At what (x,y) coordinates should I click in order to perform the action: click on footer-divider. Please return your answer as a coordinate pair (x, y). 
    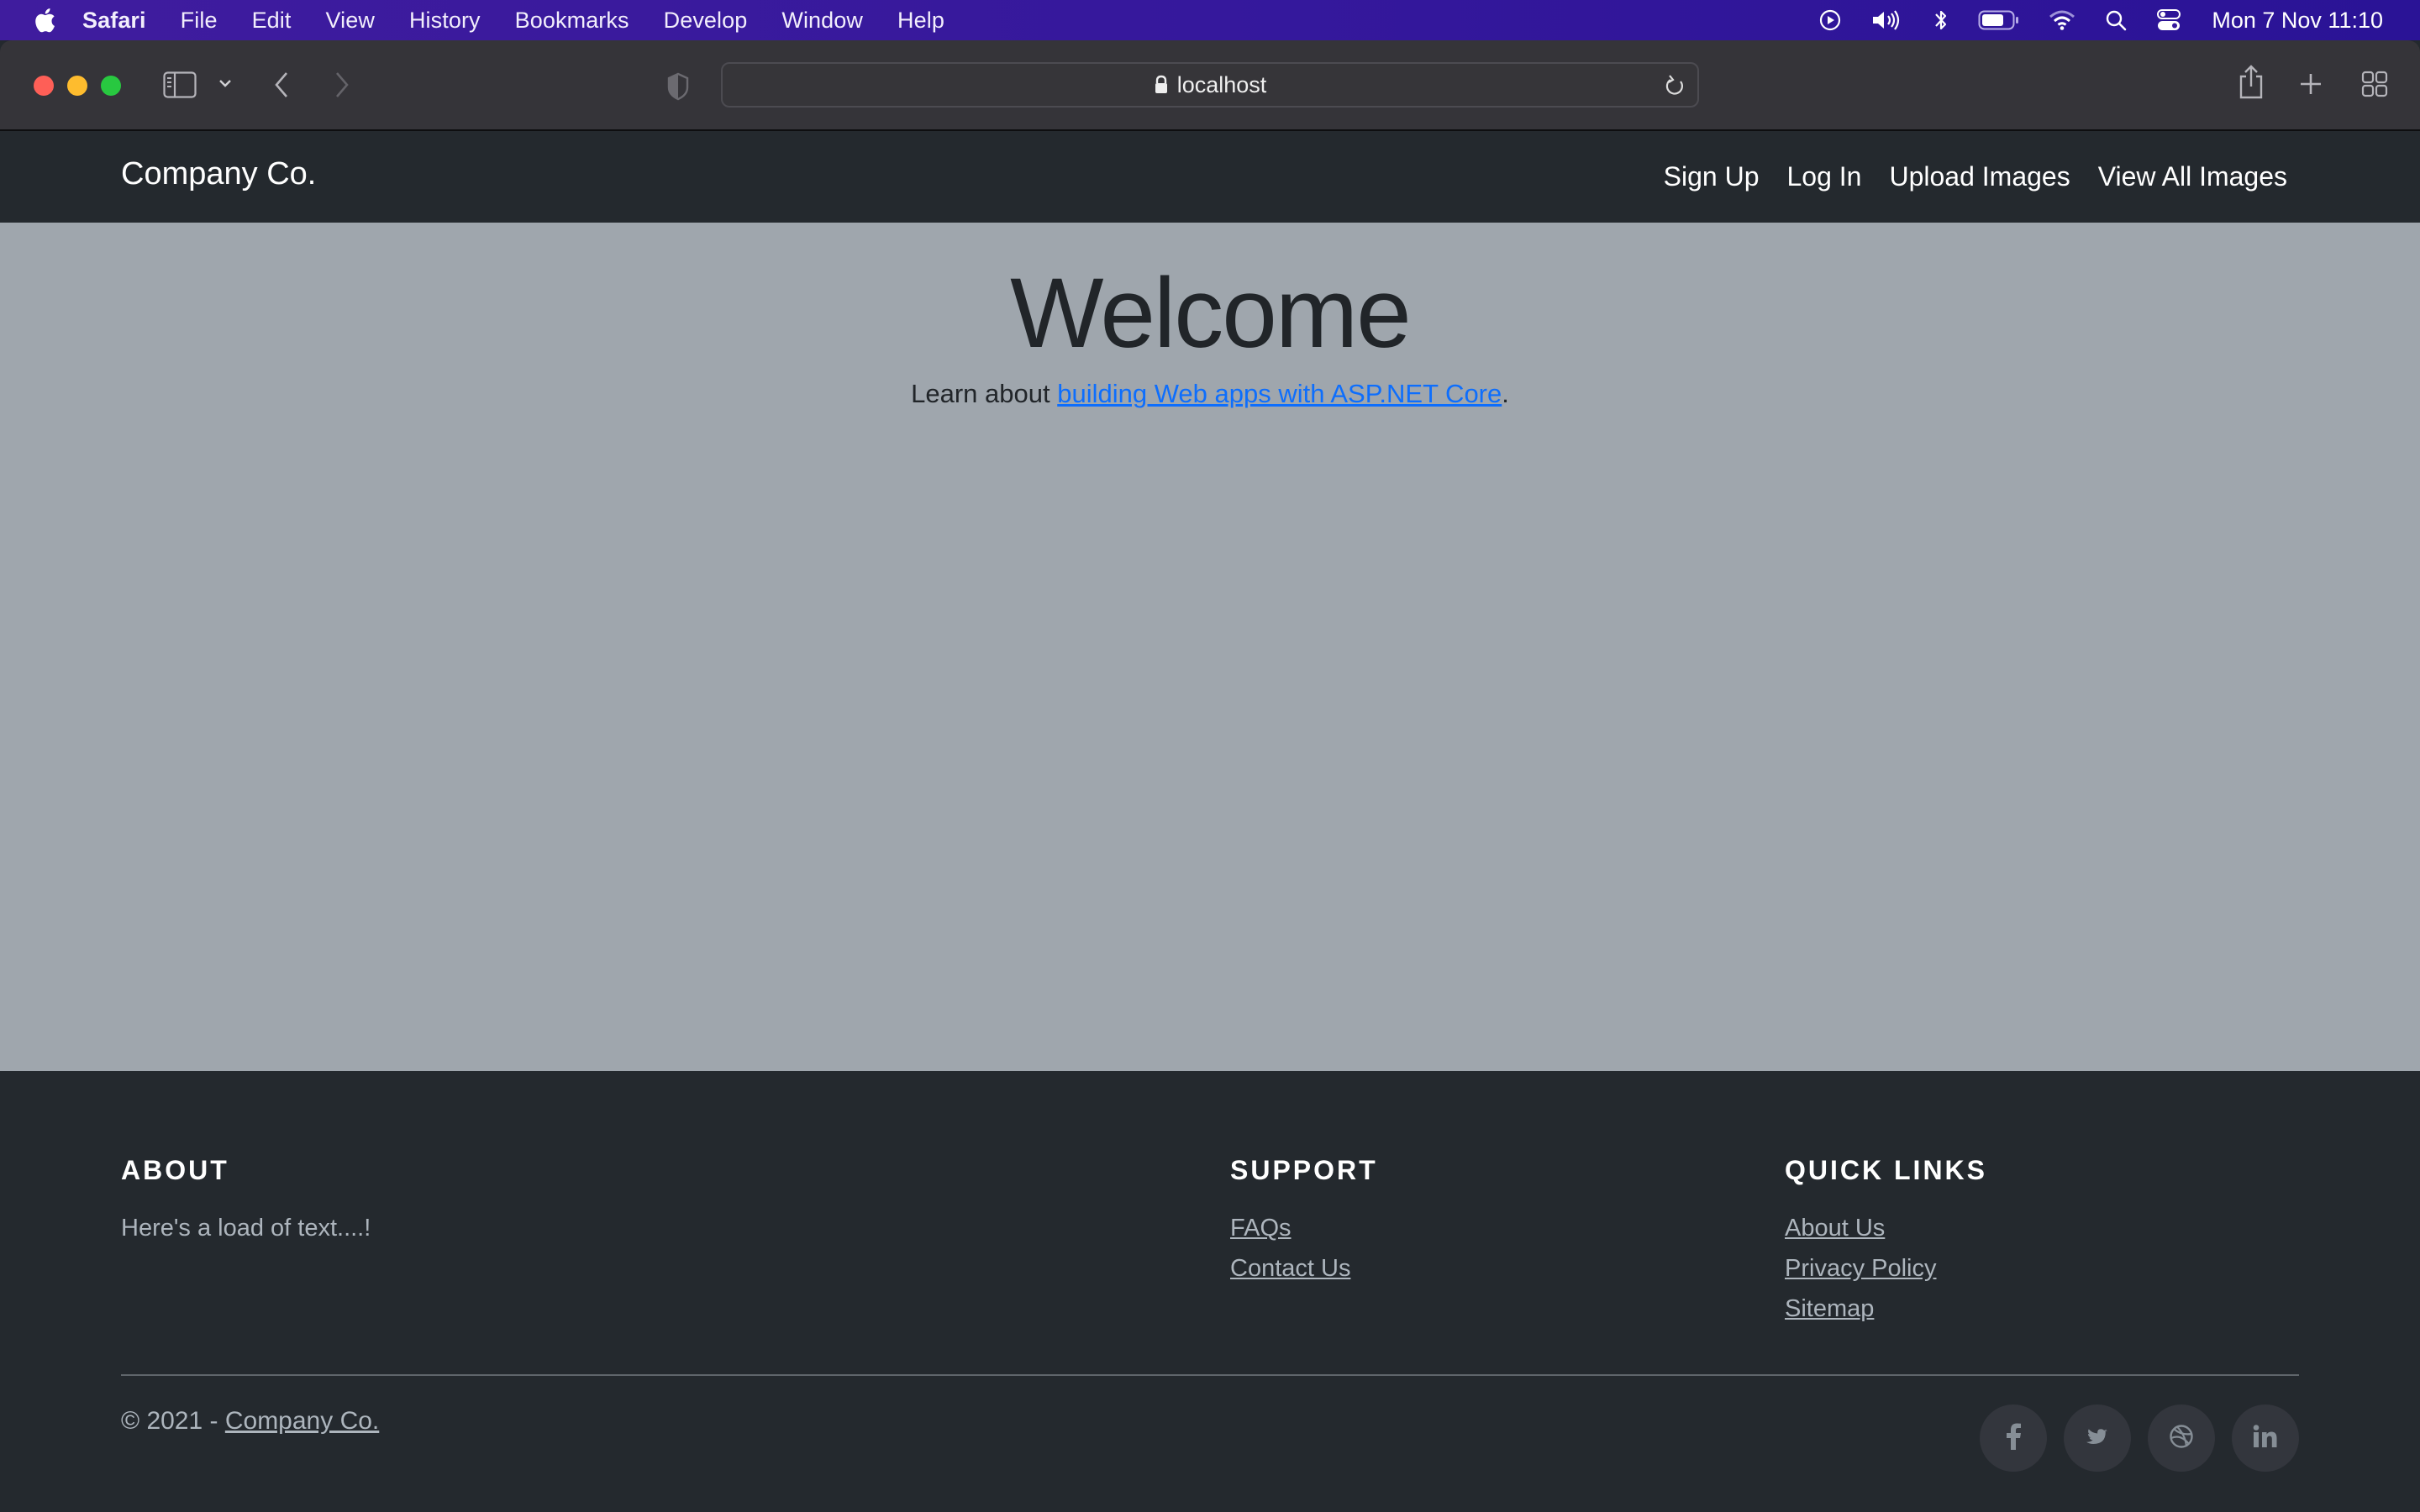
    Looking at the image, I should click on (1210, 1375).